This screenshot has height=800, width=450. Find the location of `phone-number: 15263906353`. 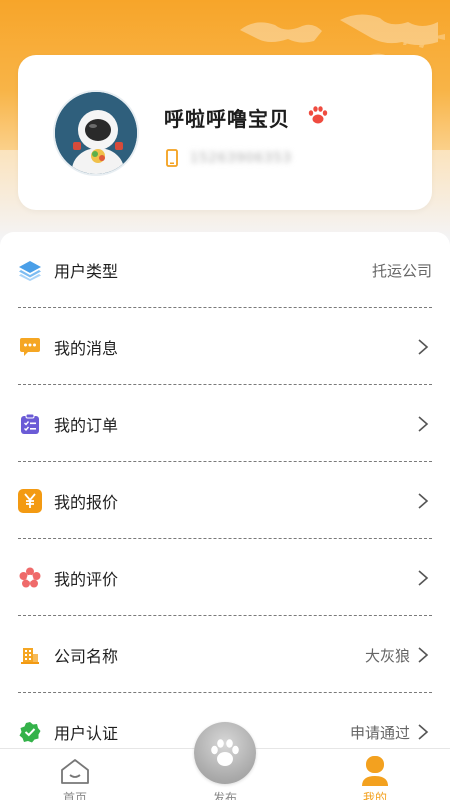

phone-number: 15263906353 is located at coordinates (241, 158).